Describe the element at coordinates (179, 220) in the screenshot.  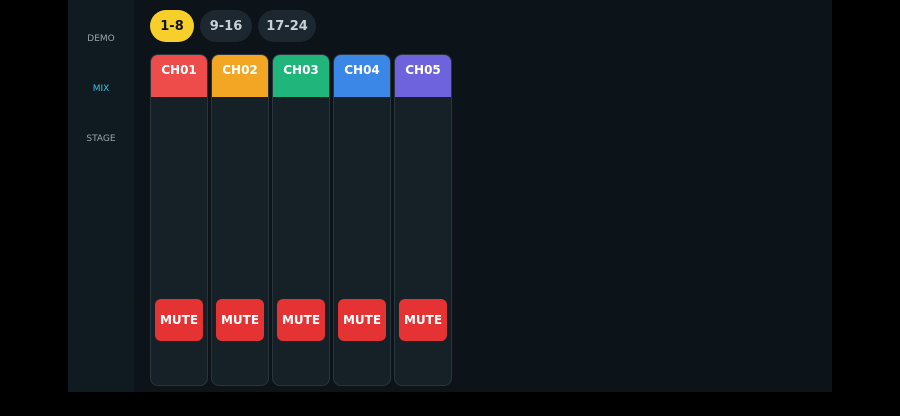
I see `channel-strip: CH01 MUTE` at that location.